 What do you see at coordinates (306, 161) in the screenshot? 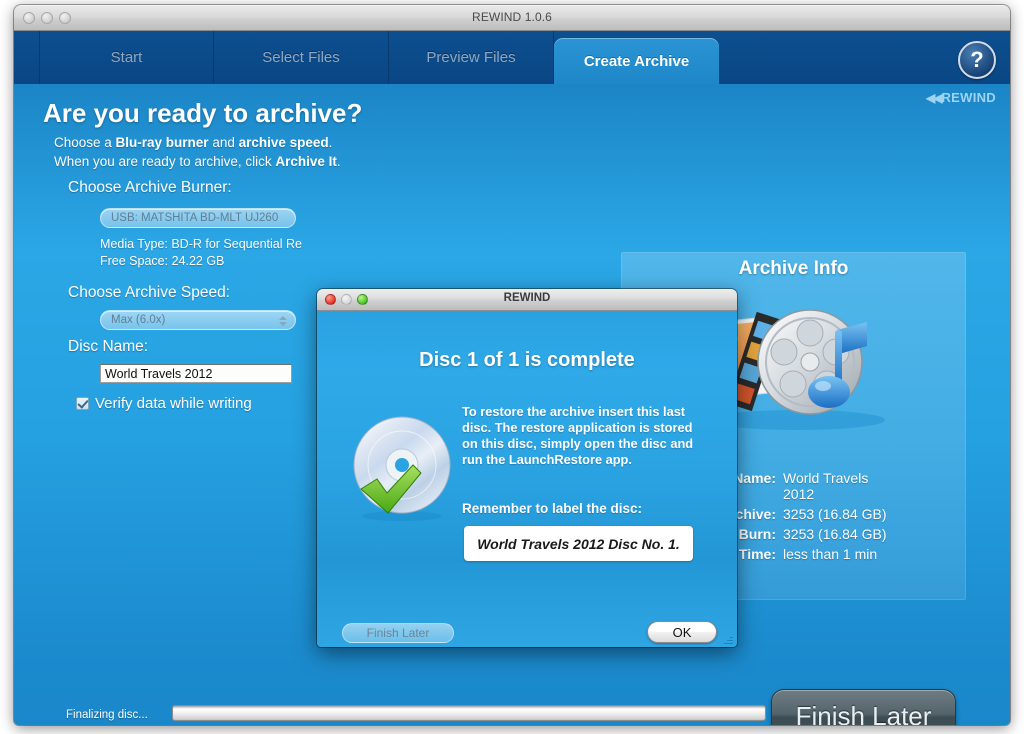
I see `subtitle-2-bold-1: Archive It` at bounding box center [306, 161].